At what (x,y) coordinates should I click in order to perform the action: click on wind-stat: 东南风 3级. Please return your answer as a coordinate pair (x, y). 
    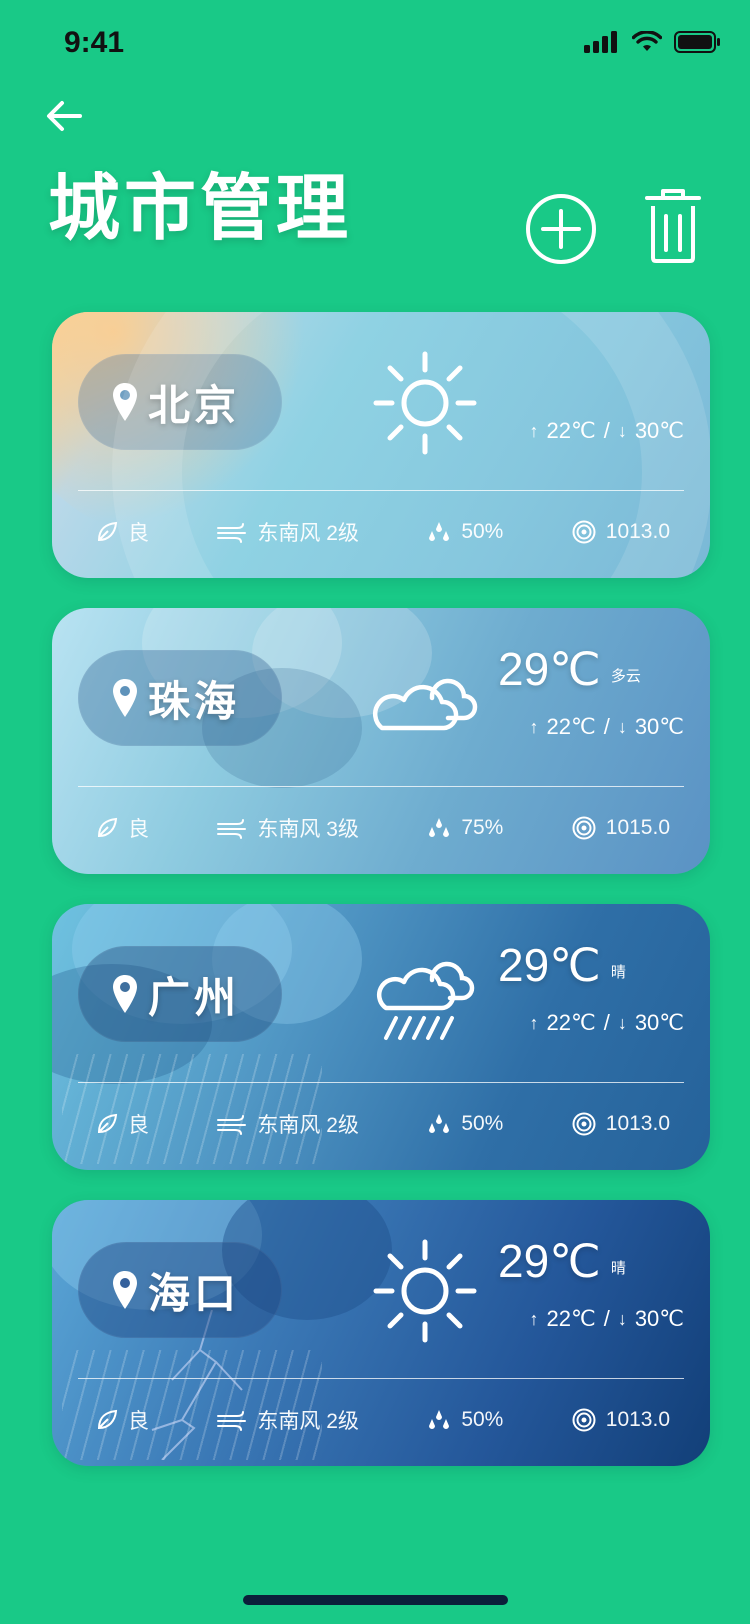
    Looking at the image, I should click on (288, 828).